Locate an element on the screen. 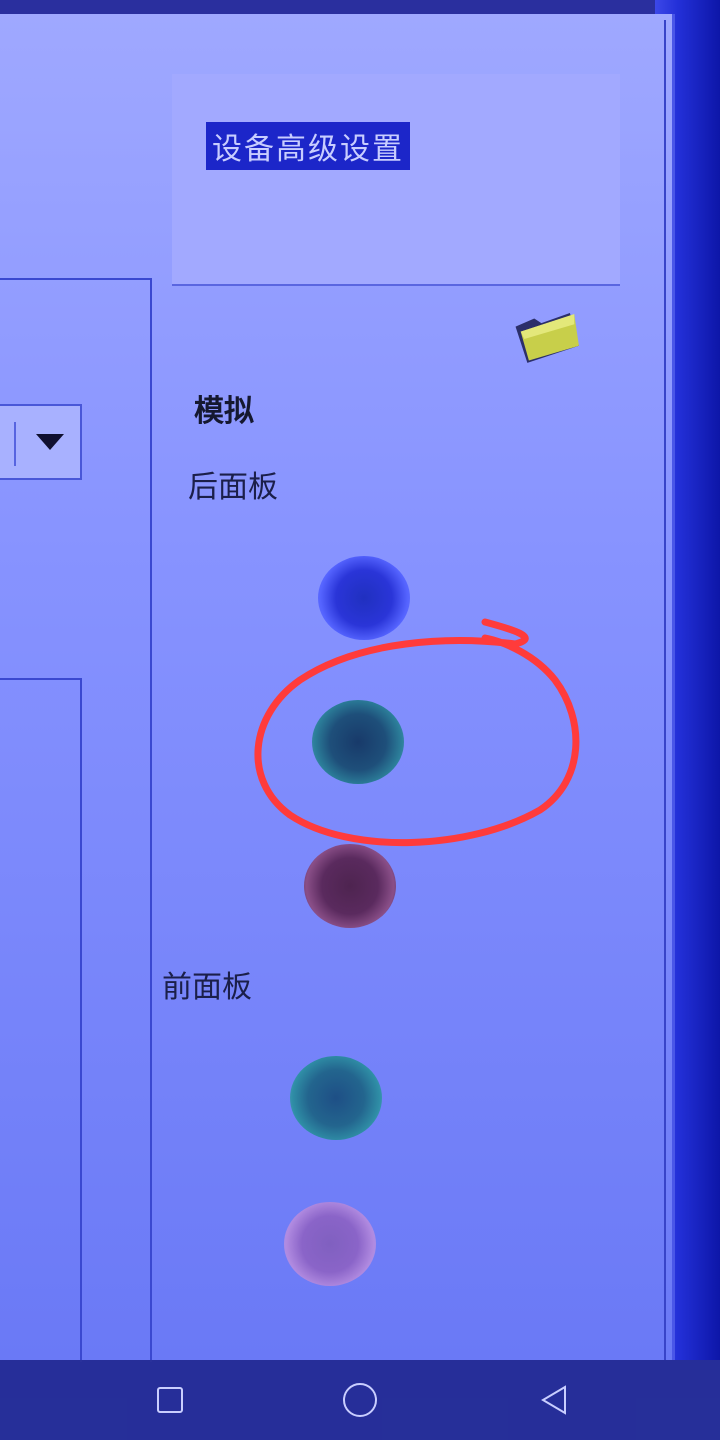 The width and height of the screenshot is (720, 1440). device-dropdown is located at coordinates (41, 442).